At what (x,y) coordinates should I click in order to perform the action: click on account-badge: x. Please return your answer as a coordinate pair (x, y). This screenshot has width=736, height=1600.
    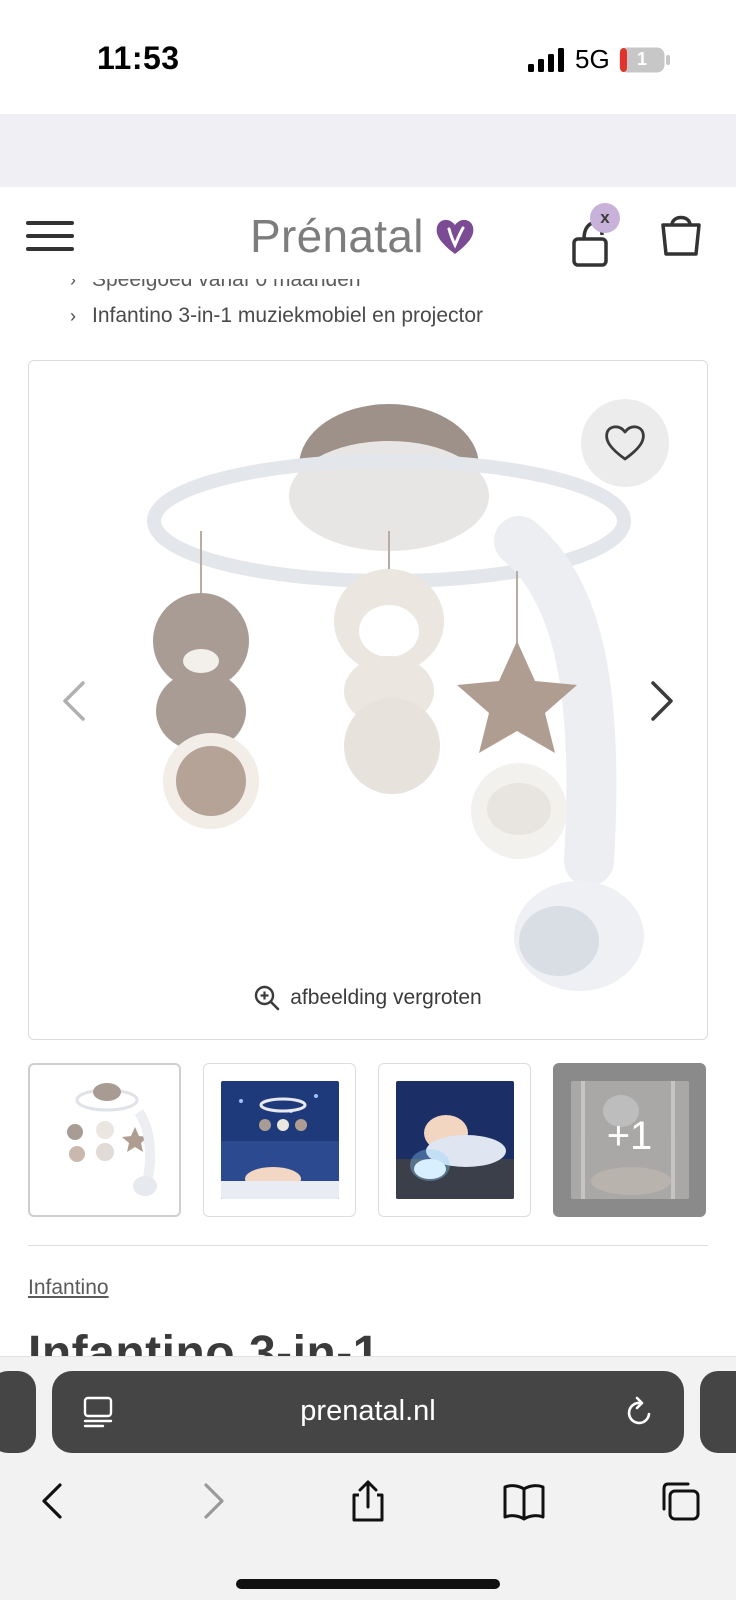
    Looking at the image, I should click on (605, 218).